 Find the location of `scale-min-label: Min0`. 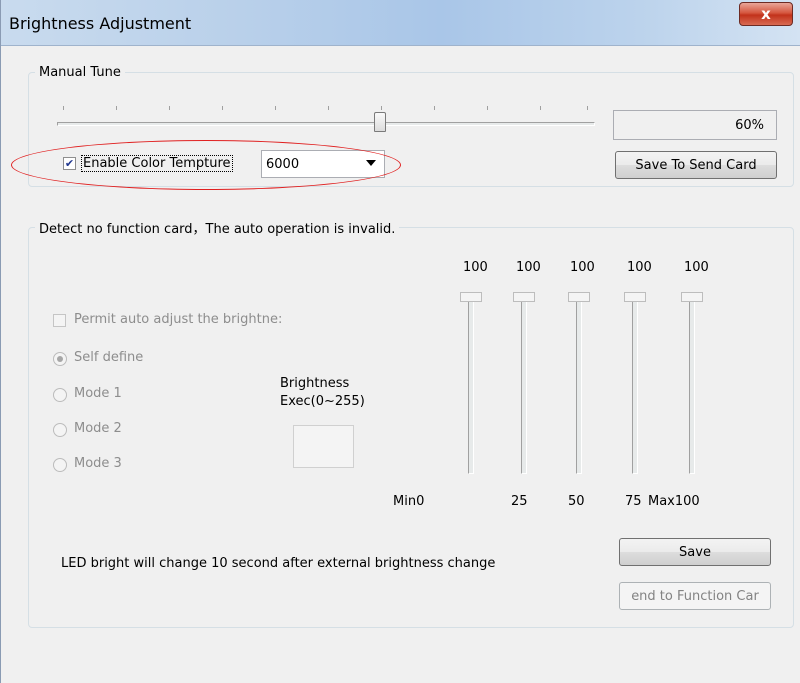

scale-min-label: Min0 is located at coordinates (409, 501).